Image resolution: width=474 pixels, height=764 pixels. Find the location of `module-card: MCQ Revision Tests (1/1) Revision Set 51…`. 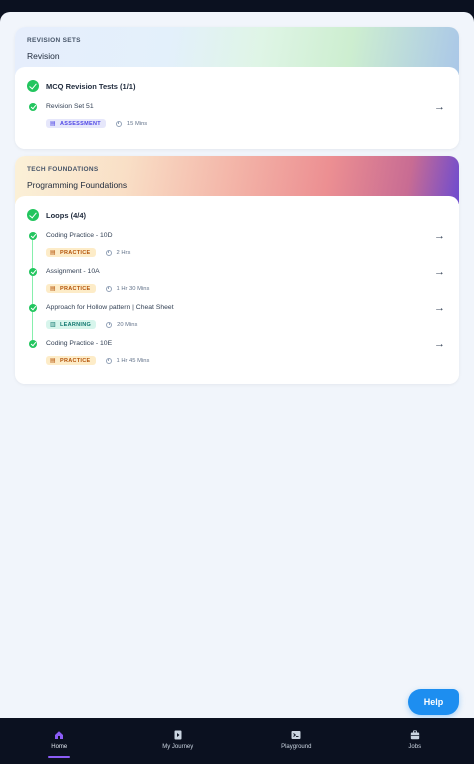

module-card: MCQ Revision Tests (1/1) Revision Set 51… is located at coordinates (237, 108).